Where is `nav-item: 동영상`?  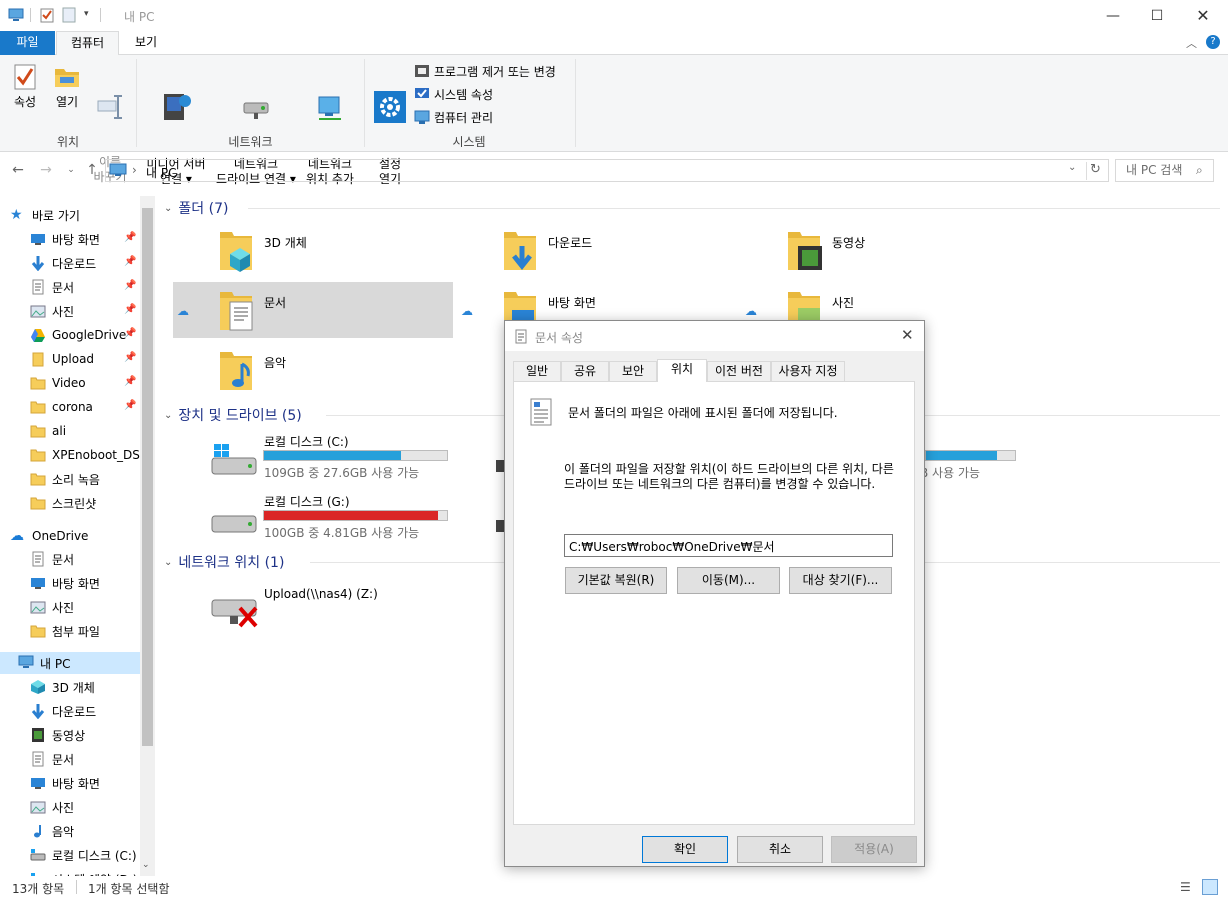 nav-item: 동영상 is located at coordinates (92, 735).